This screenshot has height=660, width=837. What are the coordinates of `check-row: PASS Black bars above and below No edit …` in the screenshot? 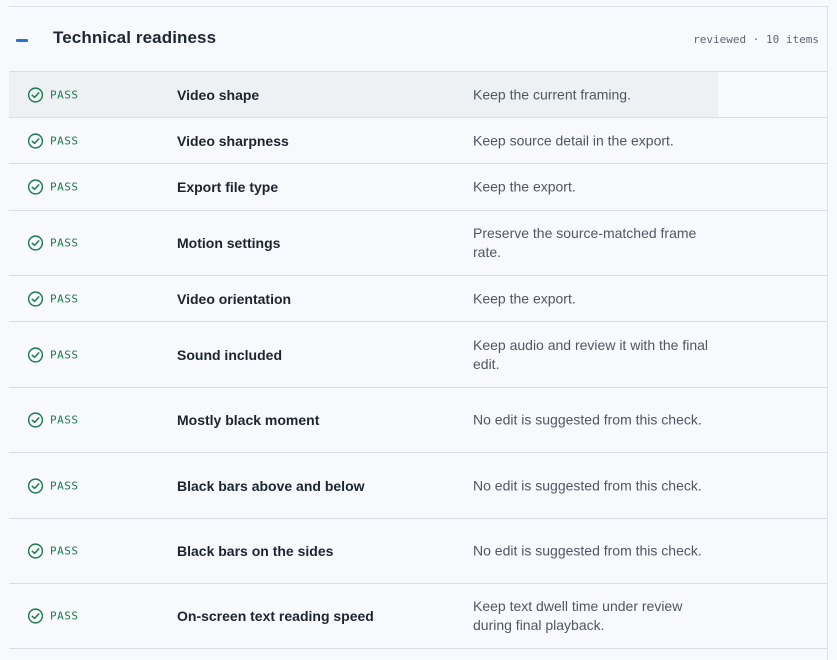 It's located at (418, 486).